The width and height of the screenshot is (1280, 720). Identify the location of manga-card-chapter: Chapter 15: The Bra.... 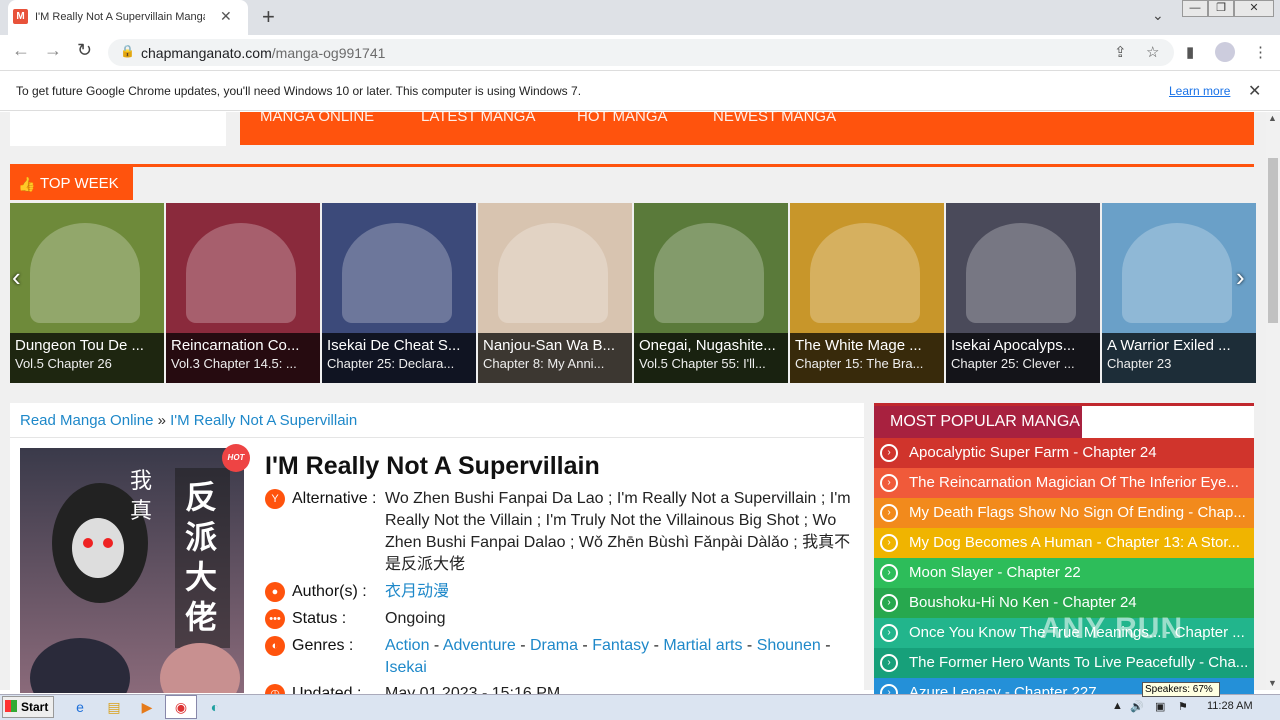
(867, 363).